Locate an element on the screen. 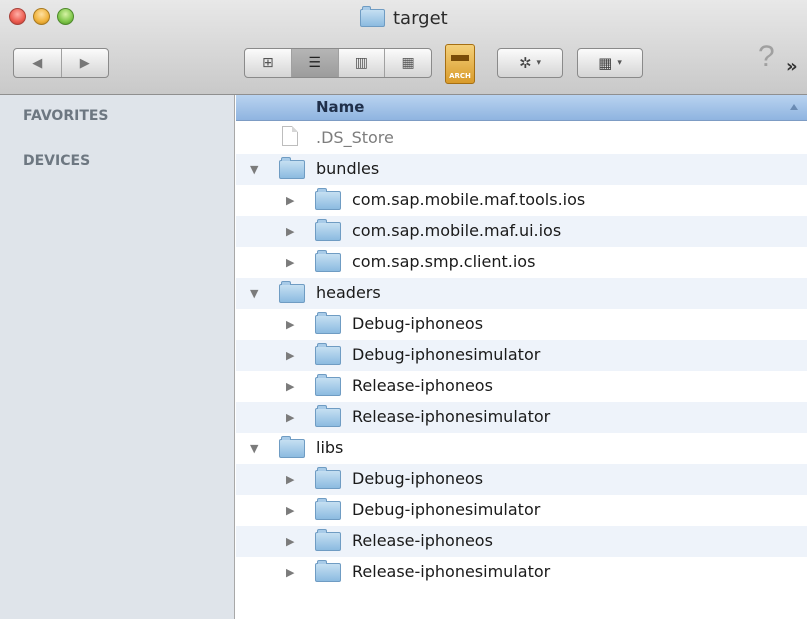 The image size is (807, 619). column-view-icon: ▥ is located at coordinates (361, 63).